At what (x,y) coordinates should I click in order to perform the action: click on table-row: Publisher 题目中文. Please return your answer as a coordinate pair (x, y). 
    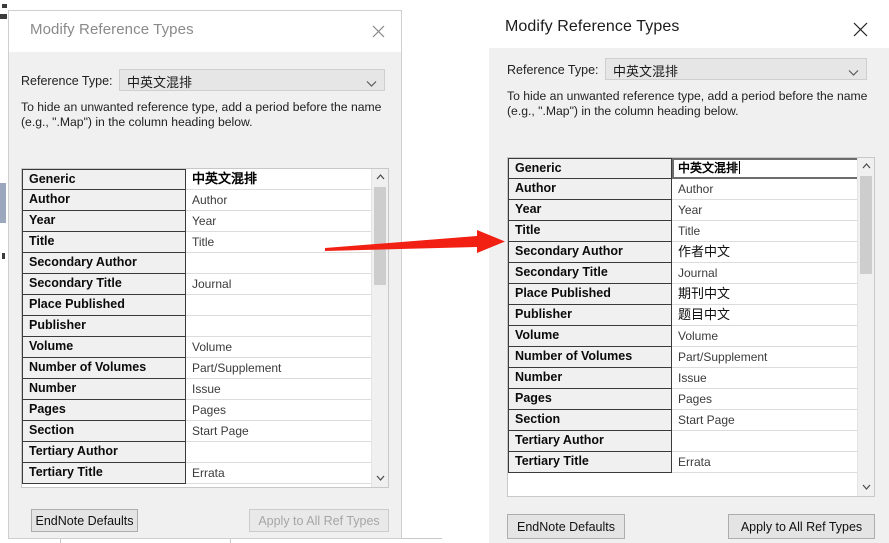
    Looking at the image, I should click on (683, 315).